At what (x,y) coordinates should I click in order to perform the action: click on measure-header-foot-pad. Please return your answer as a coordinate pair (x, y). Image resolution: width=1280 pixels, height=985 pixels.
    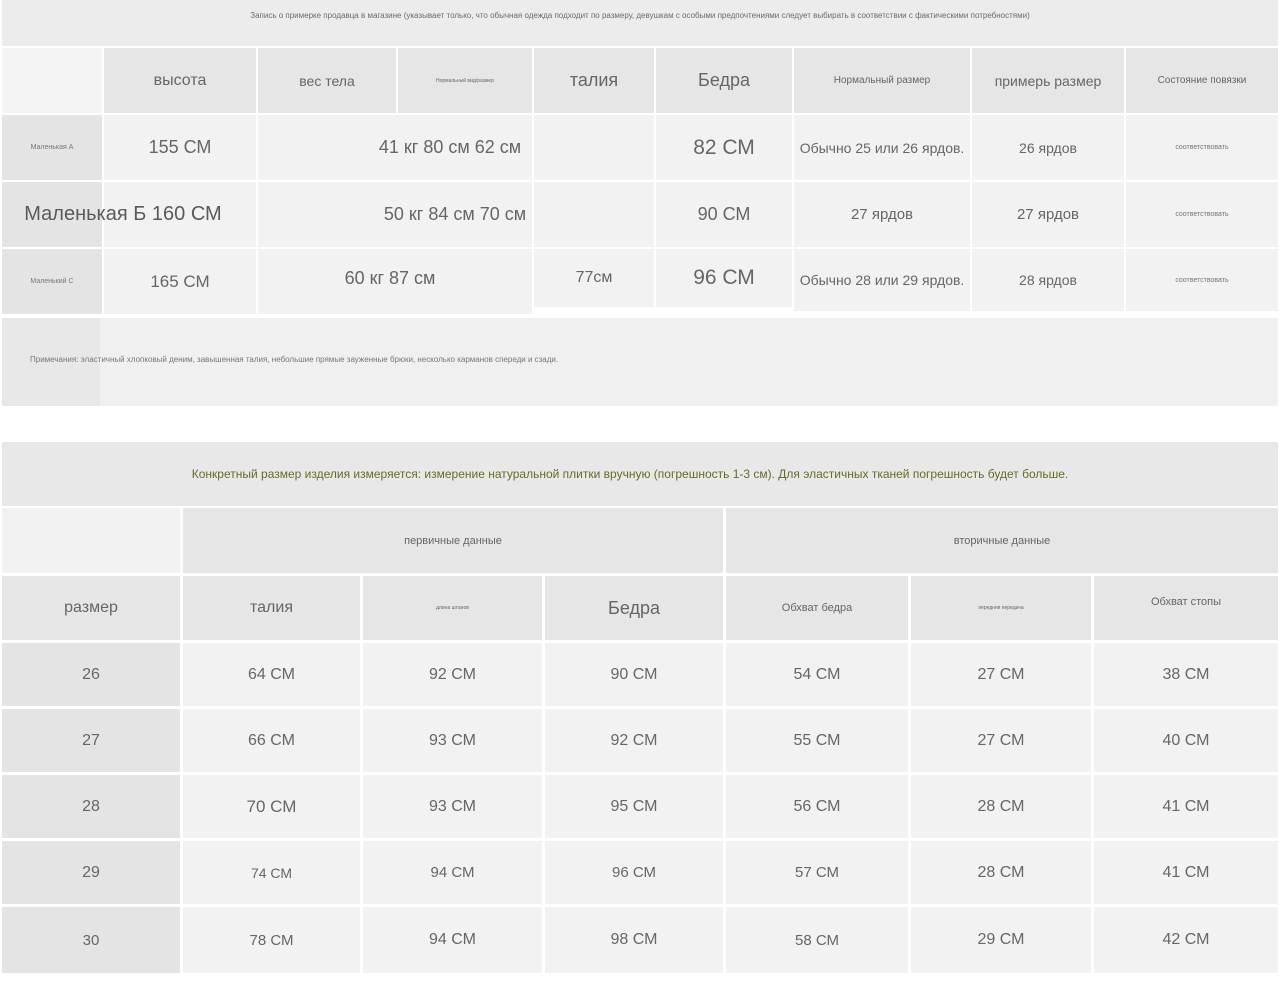
    Looking at the image, I should click on (1186, 634).